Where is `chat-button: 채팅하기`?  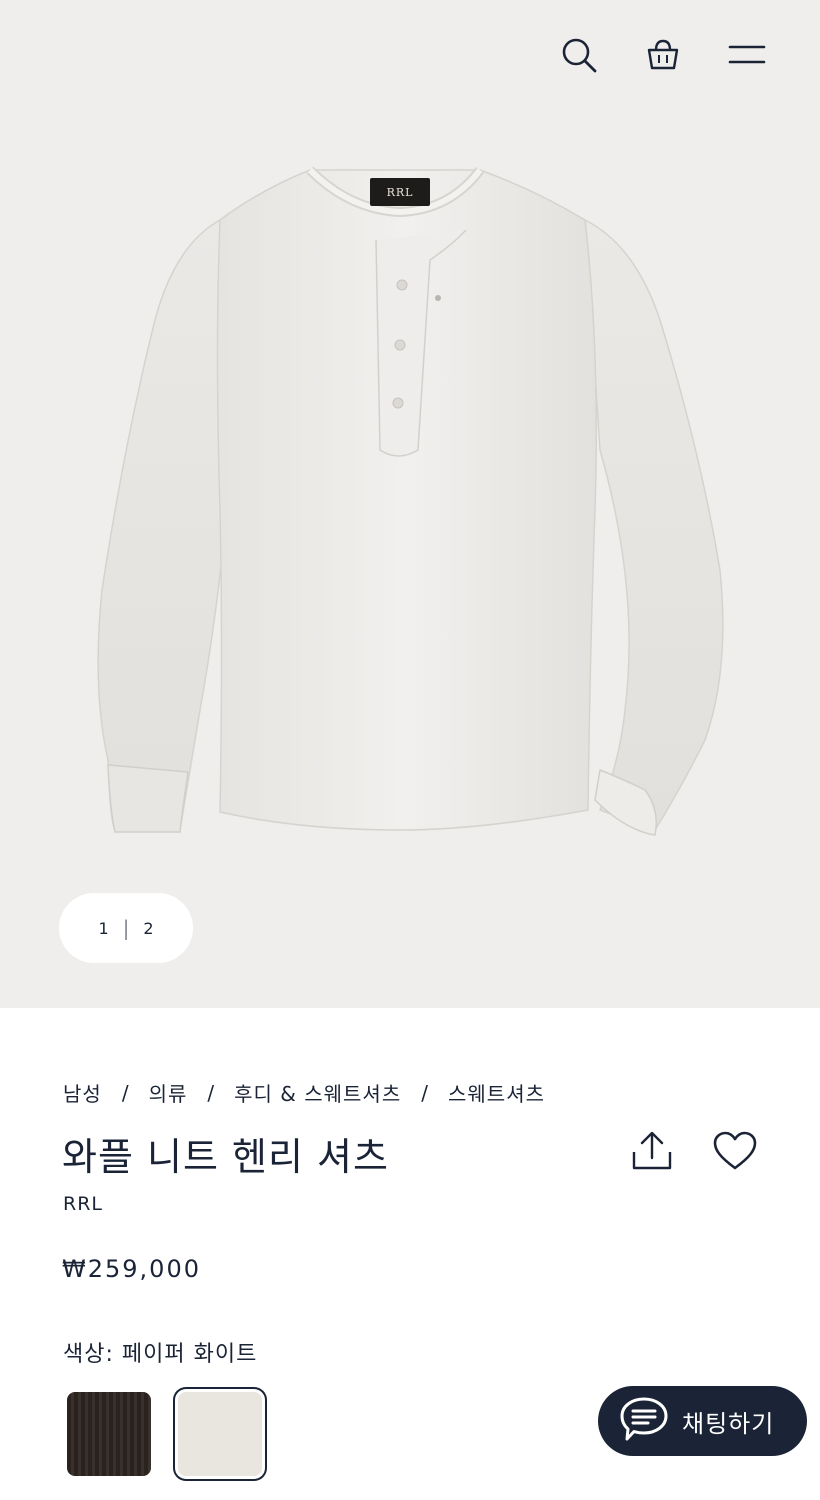 chat-button: 채팅하기 is located at coordinates (702, 1421).